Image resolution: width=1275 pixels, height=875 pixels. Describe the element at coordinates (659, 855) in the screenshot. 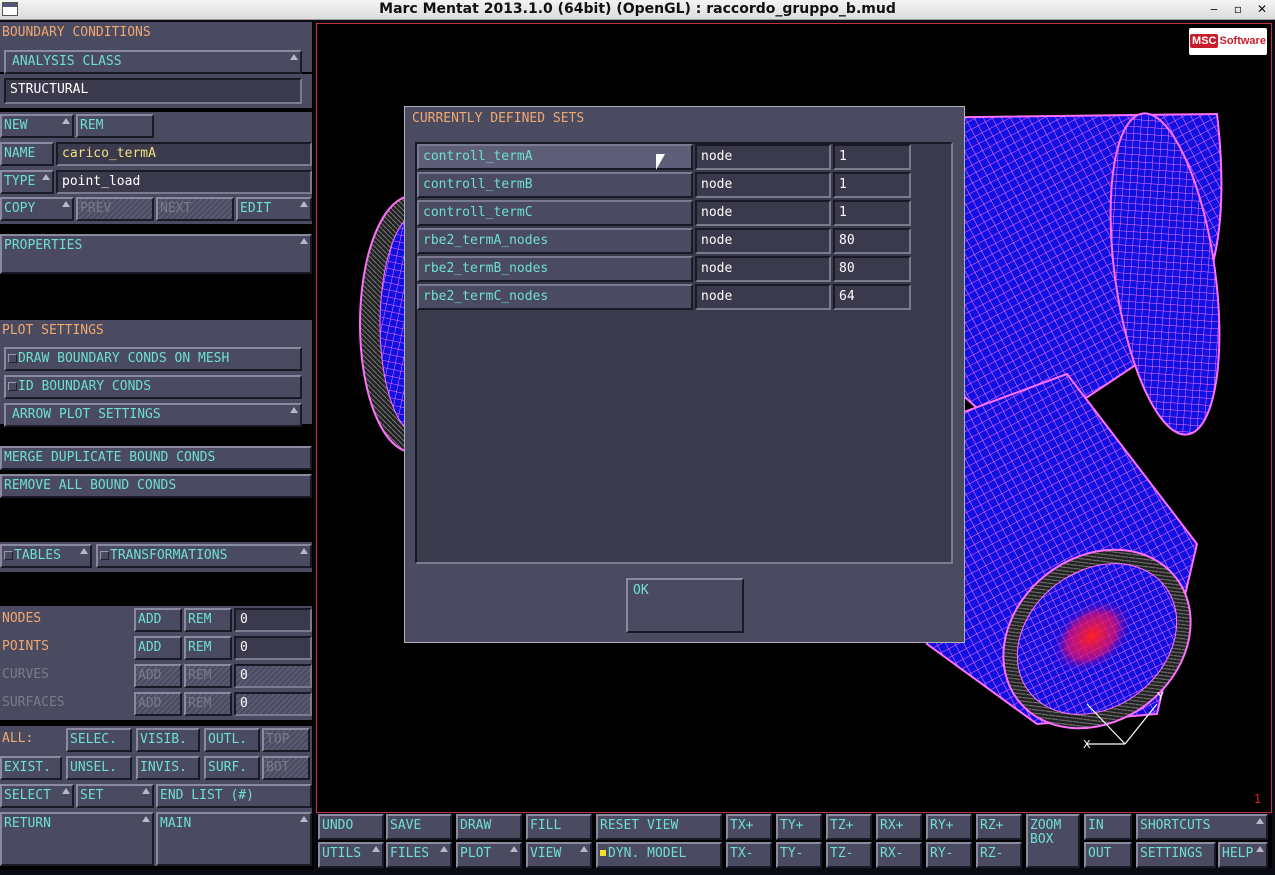

I see `dyn-model-toggle: DYN. MODEL` at that location.